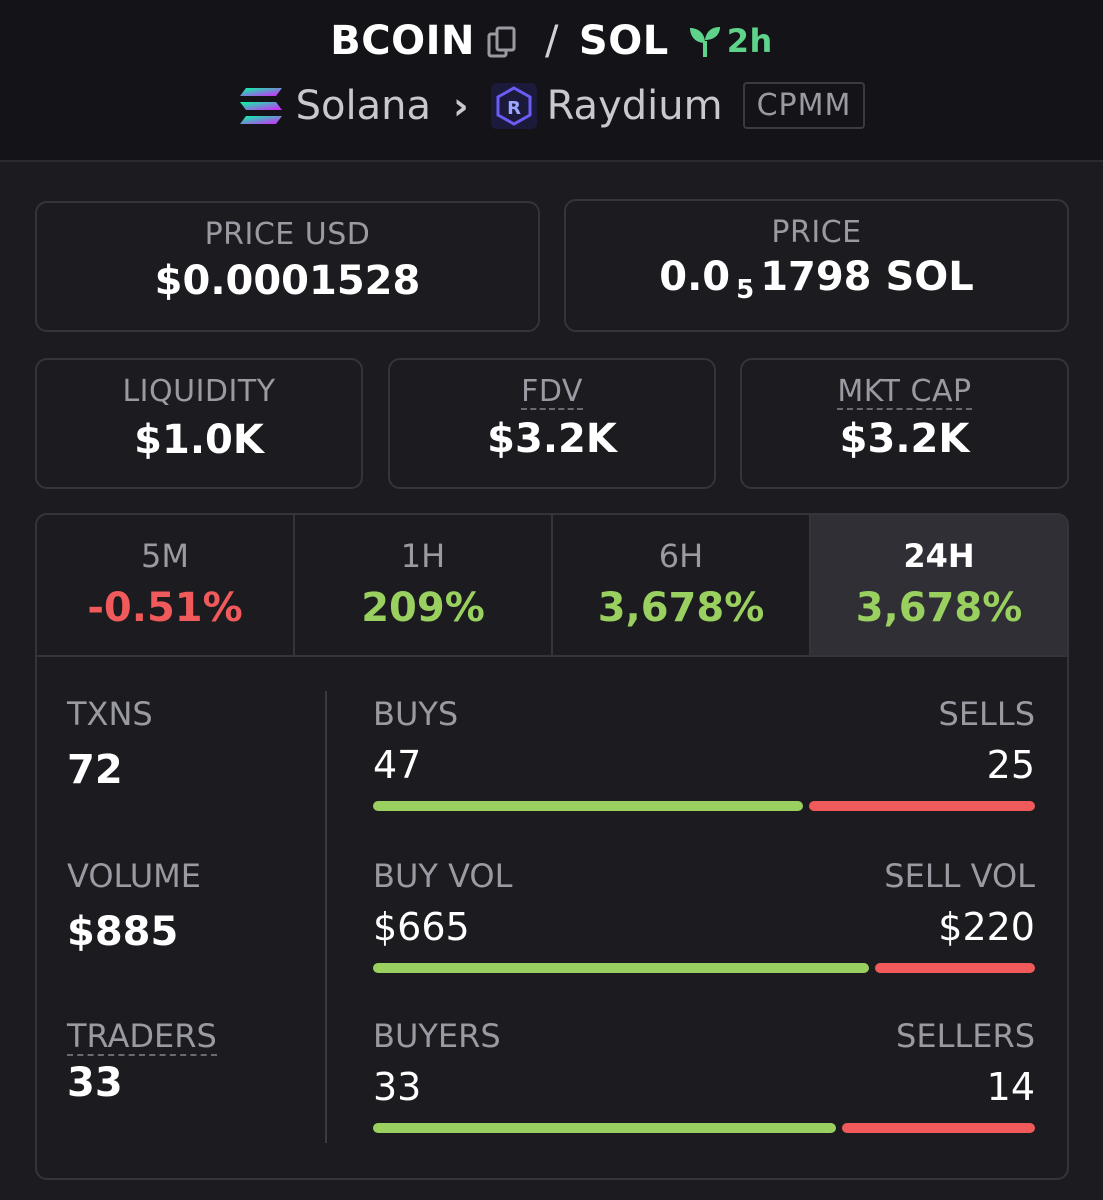  Describe the element at coordinates (199, 391) in the screenshot. I see `liquidity-label: LIQUIDITY` at that location.